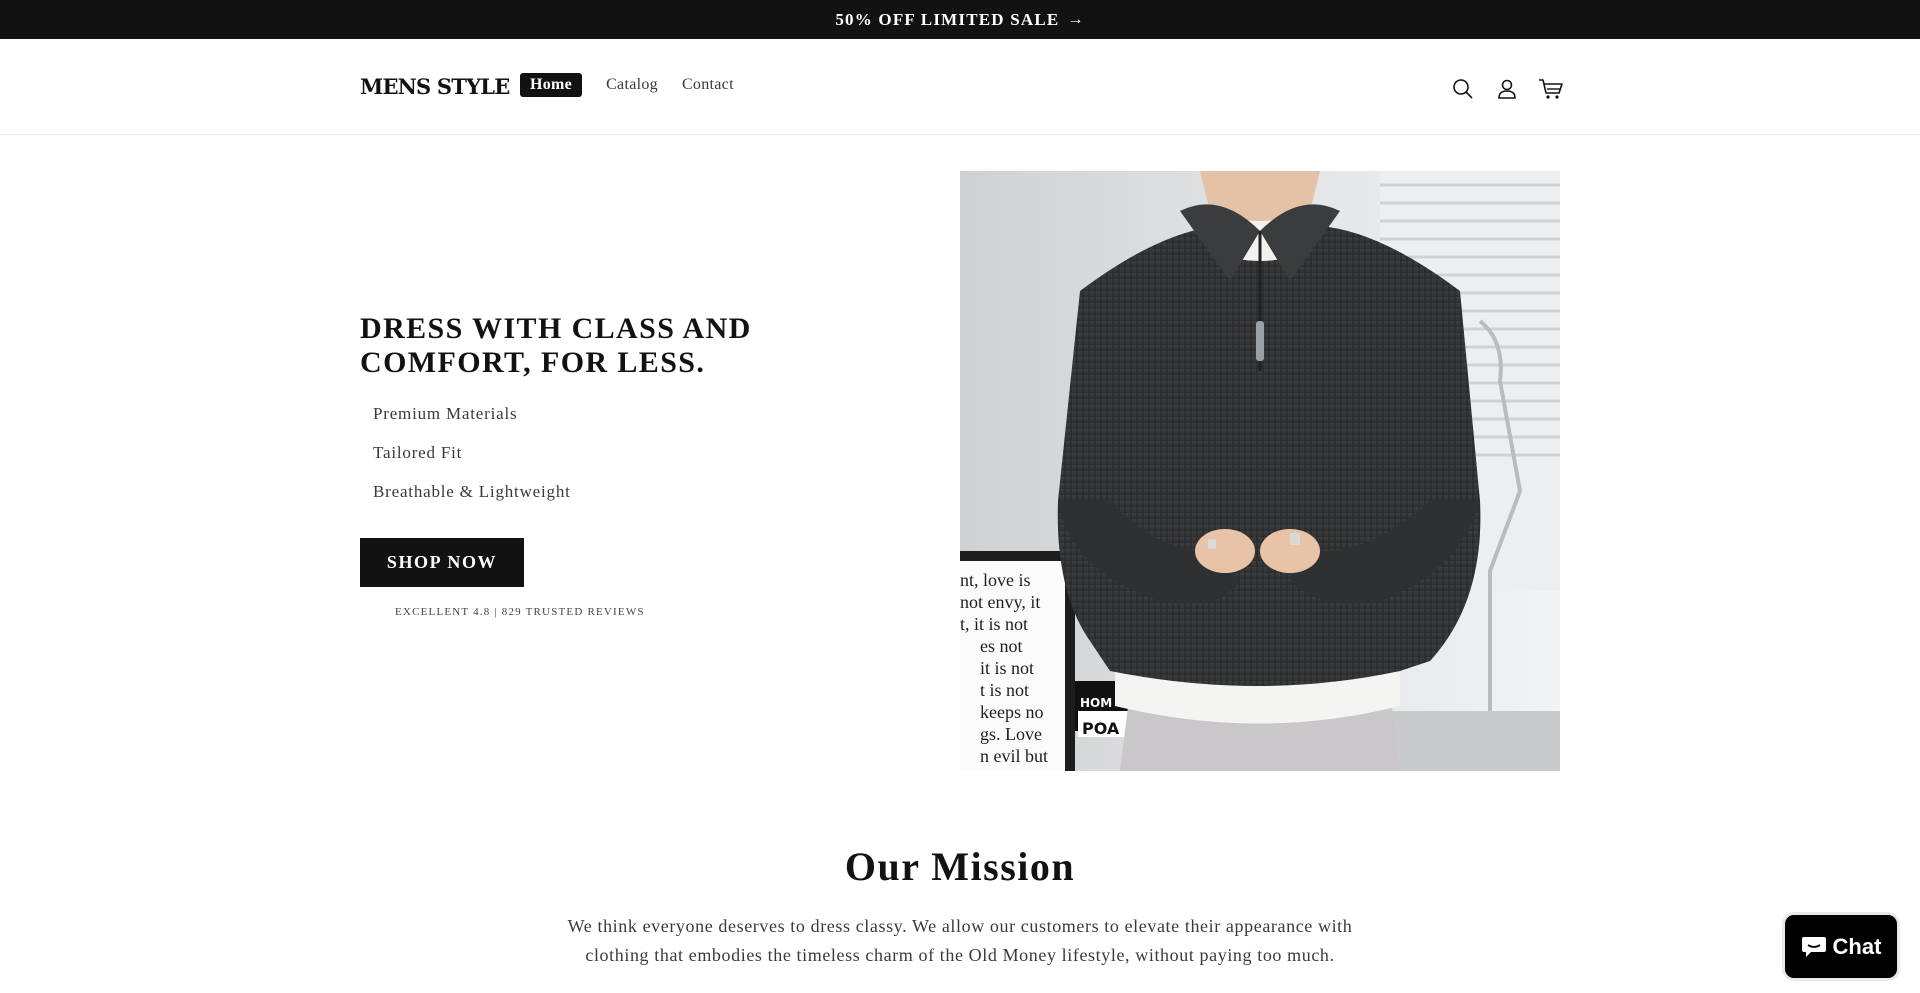 This screenshot has width=1920, height=993. Describe the element at coordinates (1004, 690) in the screenshot. I see `poster-text-line: t is not` at that location.